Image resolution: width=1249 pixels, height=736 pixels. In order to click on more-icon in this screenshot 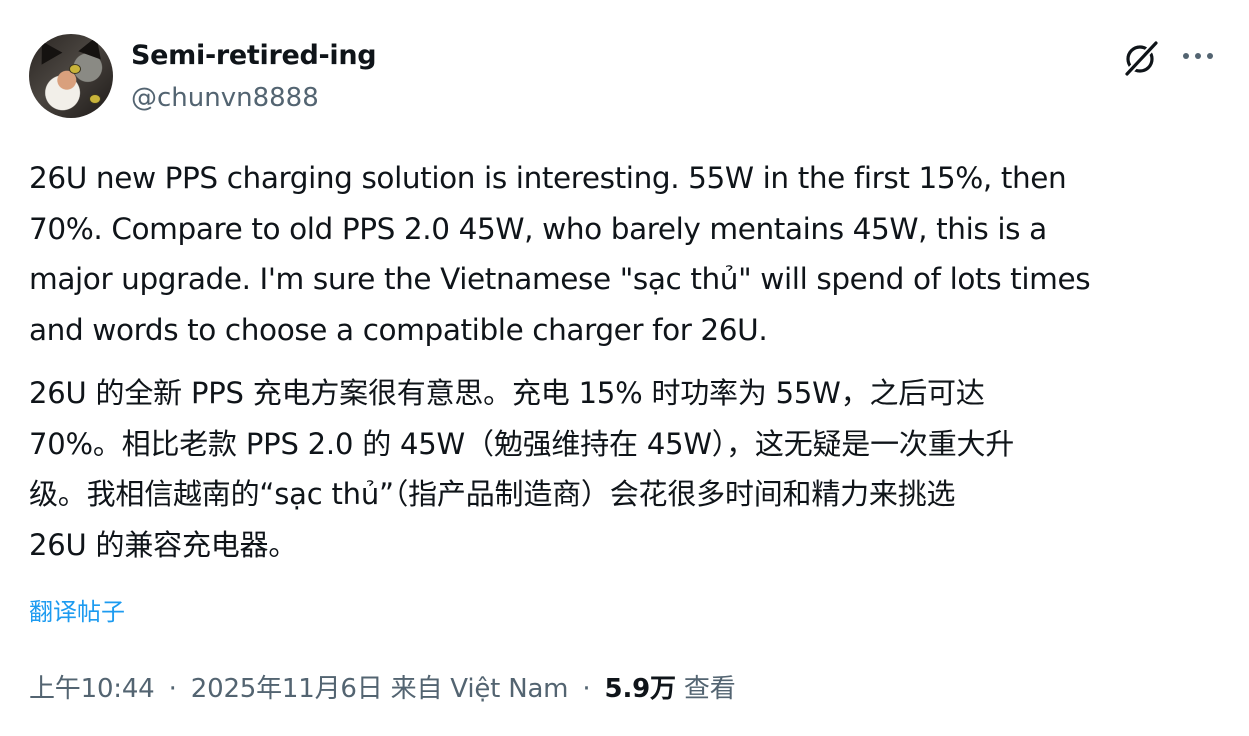, I will do `click(1198, 56)`.